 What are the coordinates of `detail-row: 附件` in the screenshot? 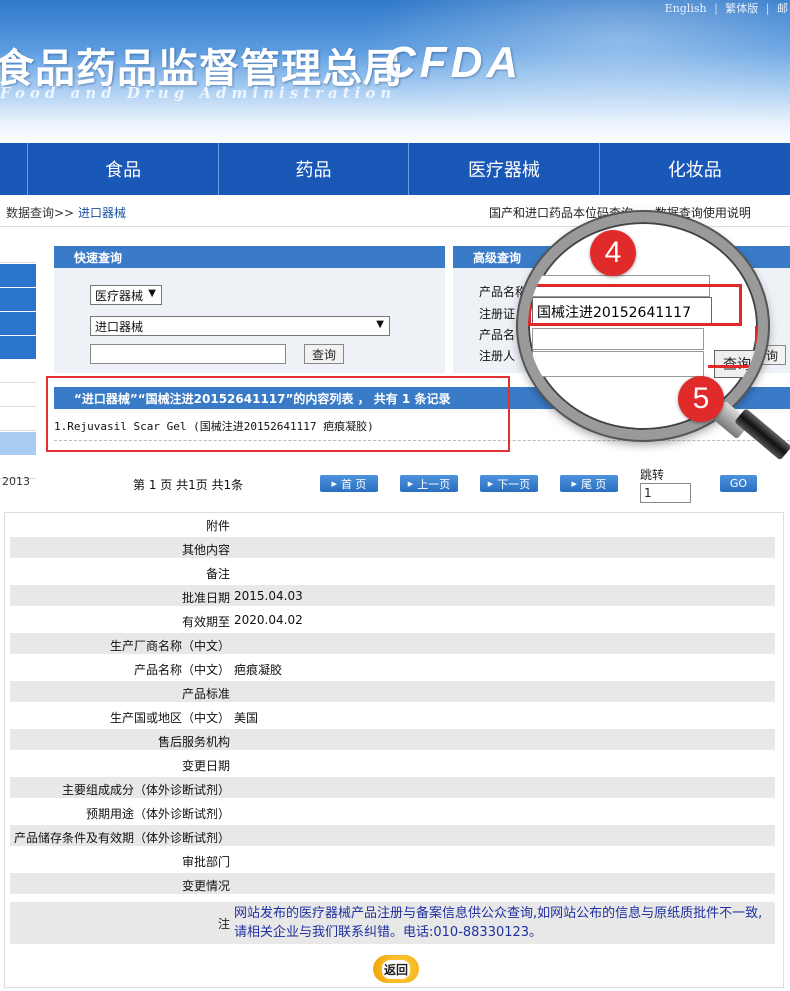 It's located at (392, 523).